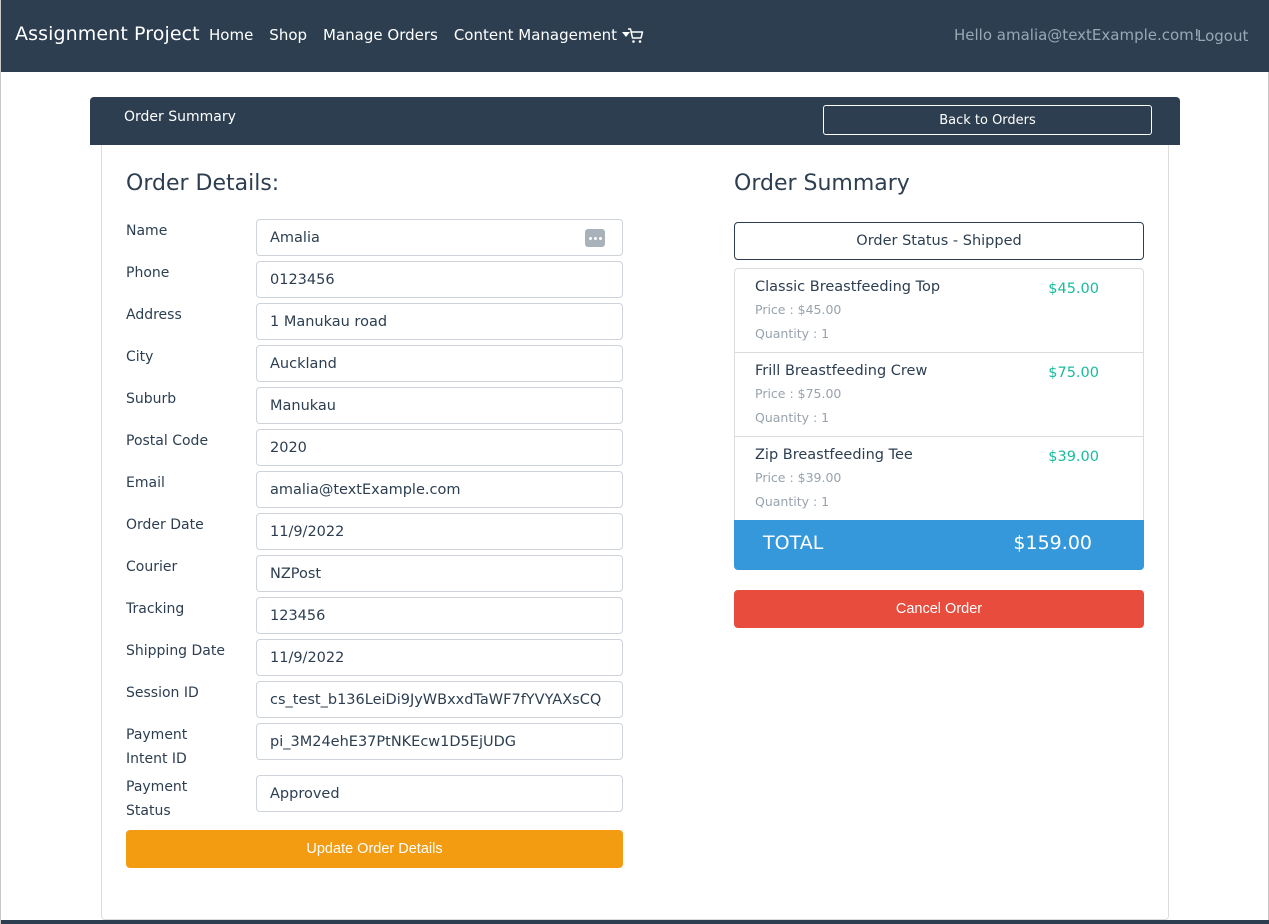 The width and height of the screenshot is (1269, 924). What do you see at coordinates (157, 747) in the screenshot?
I see `label-payment-intent-id: Payment Intent ID` at bounding box center [157, 747].